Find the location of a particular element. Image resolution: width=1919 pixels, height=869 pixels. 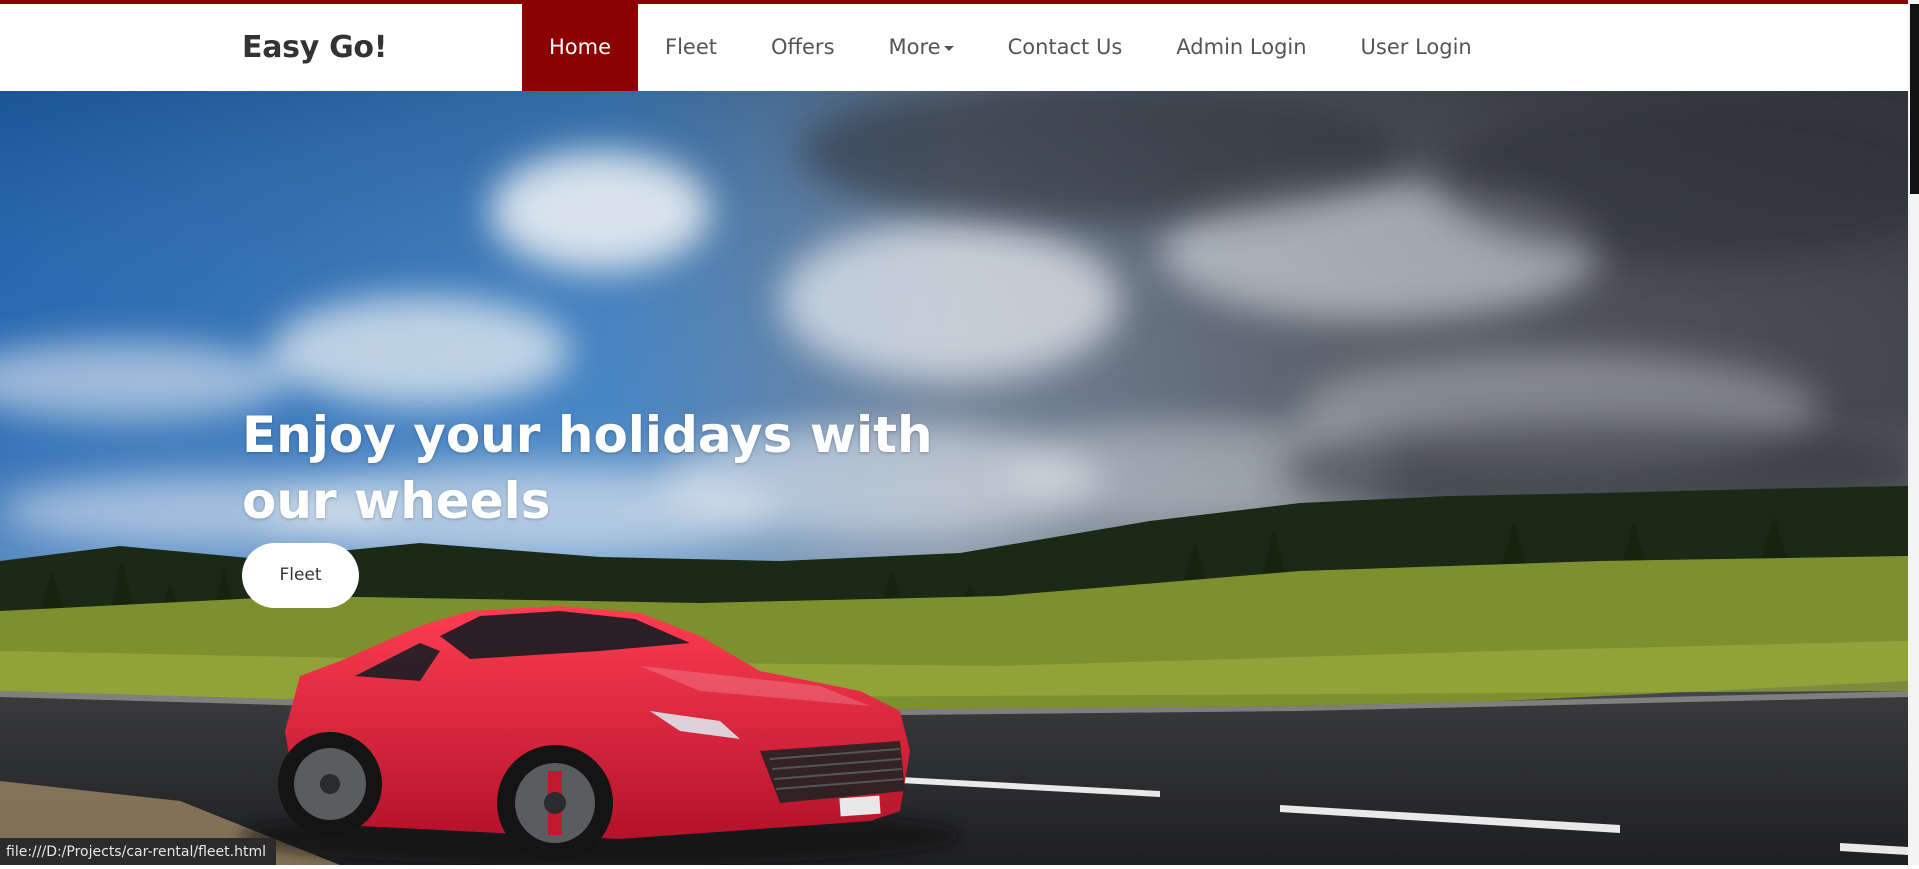

caret-down-icon is located at coordinates (948, 48).